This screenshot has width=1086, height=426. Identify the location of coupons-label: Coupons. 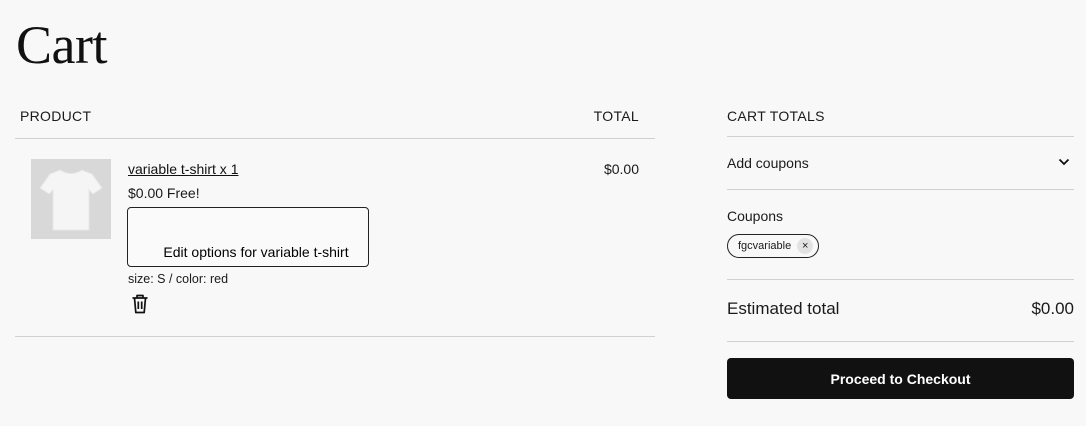
(755, 216).